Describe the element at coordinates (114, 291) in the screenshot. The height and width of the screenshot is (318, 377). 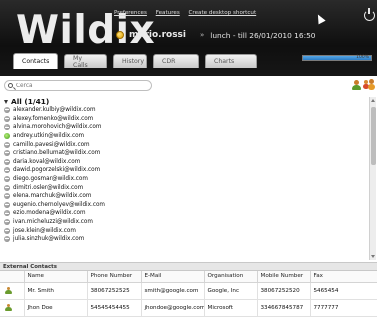
I see `cell-phone: 38067252525` at that location.